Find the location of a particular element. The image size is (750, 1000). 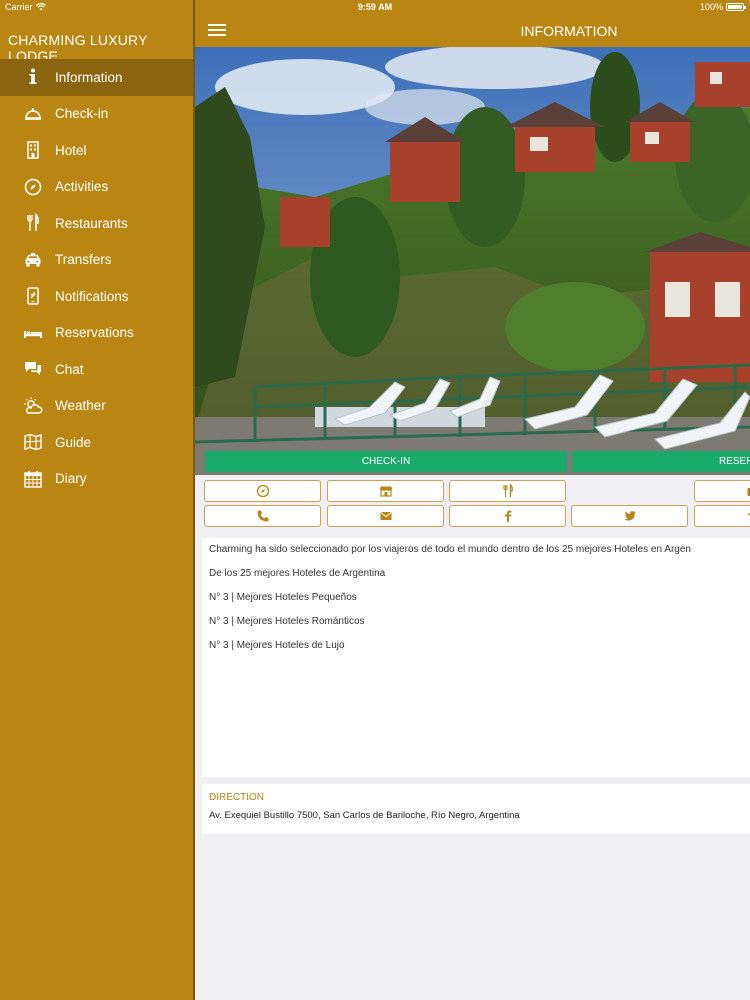

sidebar-item-diary: Diary is located at coordinates (96, 479).